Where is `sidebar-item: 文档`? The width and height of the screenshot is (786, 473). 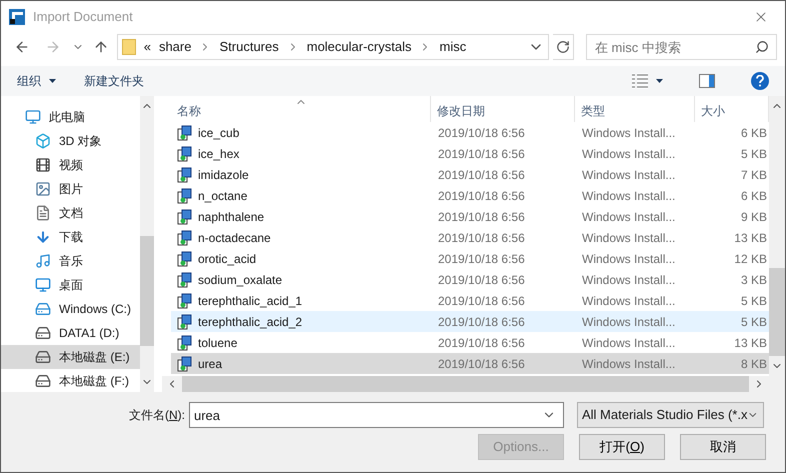
sidebar-item: 文档 is located at coordinates (70, 213).